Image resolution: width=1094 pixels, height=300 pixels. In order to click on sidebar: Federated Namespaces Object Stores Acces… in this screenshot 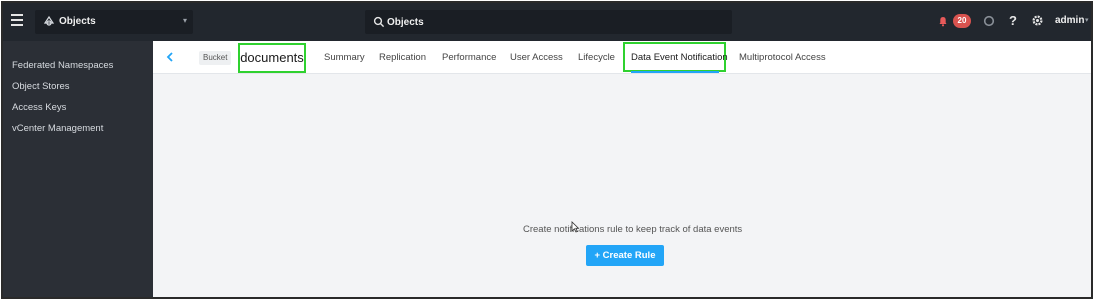, I will do `click(78, 169)`.